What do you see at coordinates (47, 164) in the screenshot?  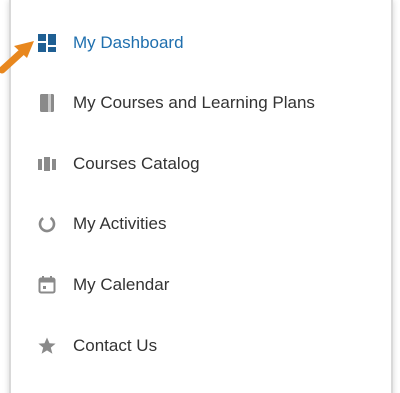 I see `catalog-icon` at bounding box center [47, 164].